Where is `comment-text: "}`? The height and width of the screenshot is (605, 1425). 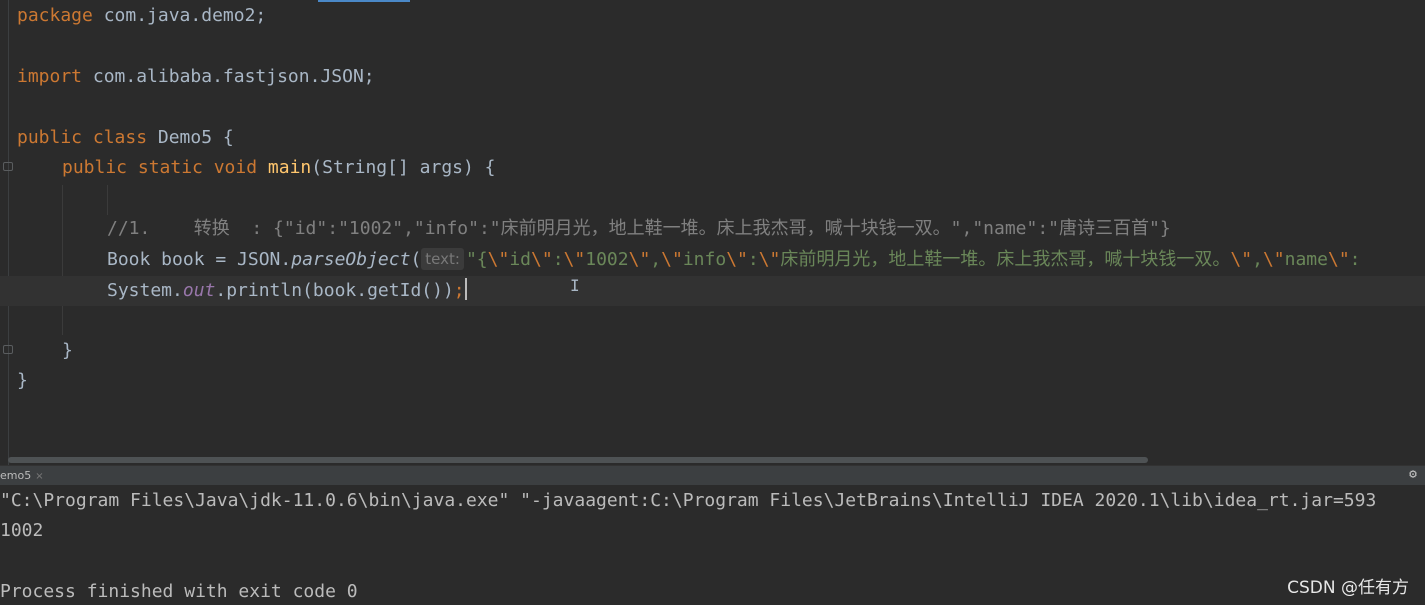
comment-text: "} is located at coordinates (1160, 228).